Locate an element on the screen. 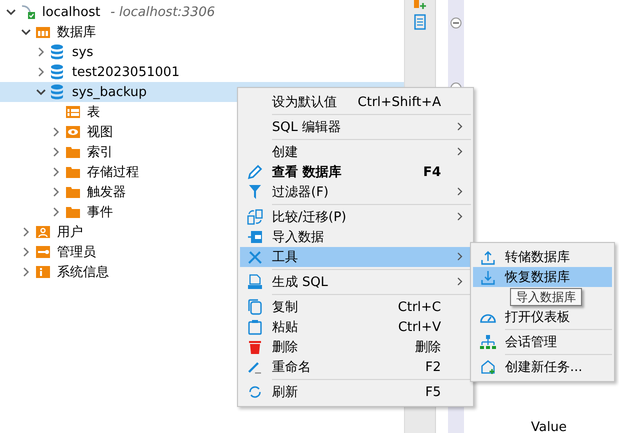 This screenshot has width=619, height=433. menu-item: 生成 SQL is located at coordinates (355, 282).